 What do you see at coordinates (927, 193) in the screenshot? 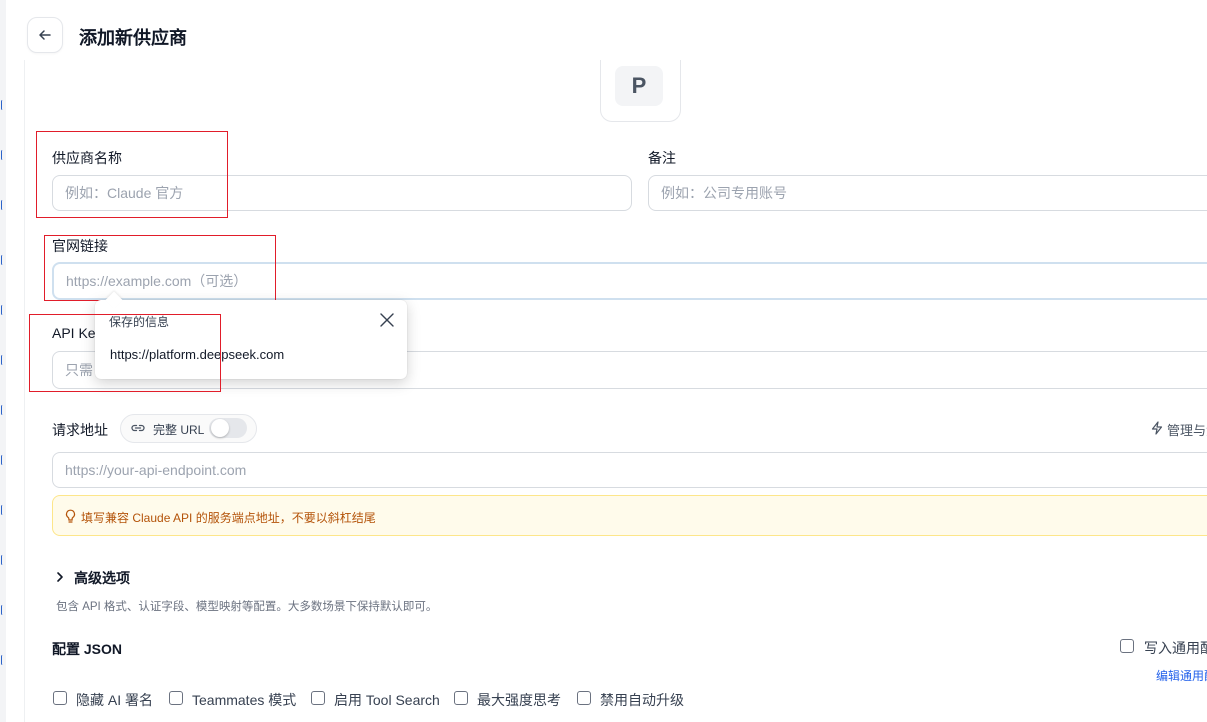
I see `notes-input: 例如：公司专用账号` at bounding box center [927, 193].